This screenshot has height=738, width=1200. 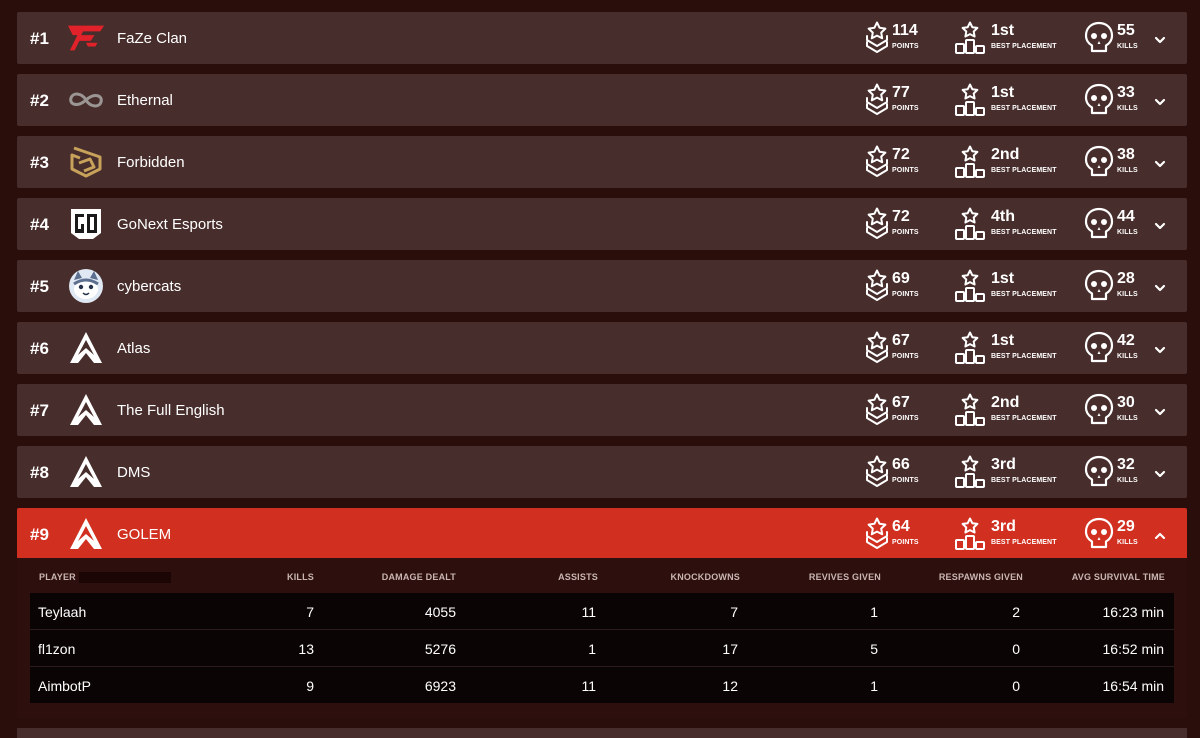 What do you see at coordinates (39, 286) in the screenshot?
I see `team-rank: #5` at bounding box center [39, 286].